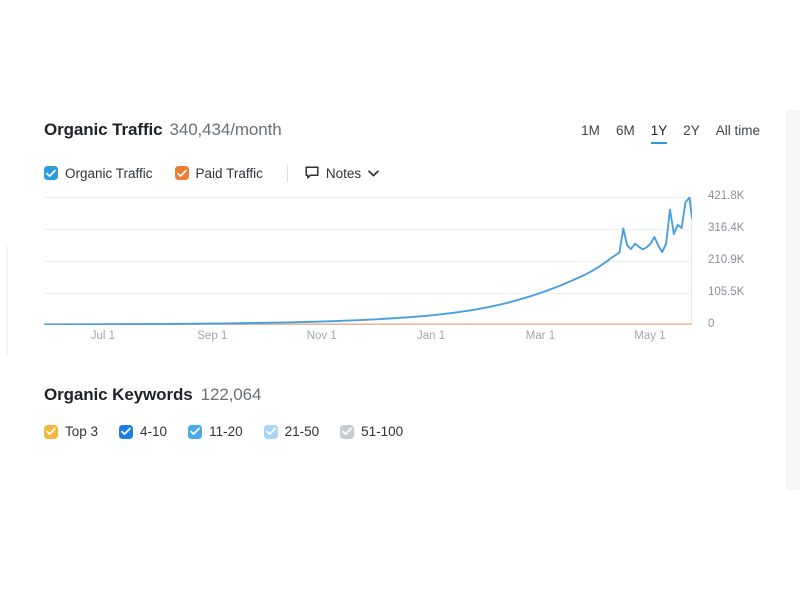 The width and height of the screenshot is (800, 600). Describe the element at coordinates (726, 227) in the screenshot. I see `y-axis-label: 316.4K` at that location.